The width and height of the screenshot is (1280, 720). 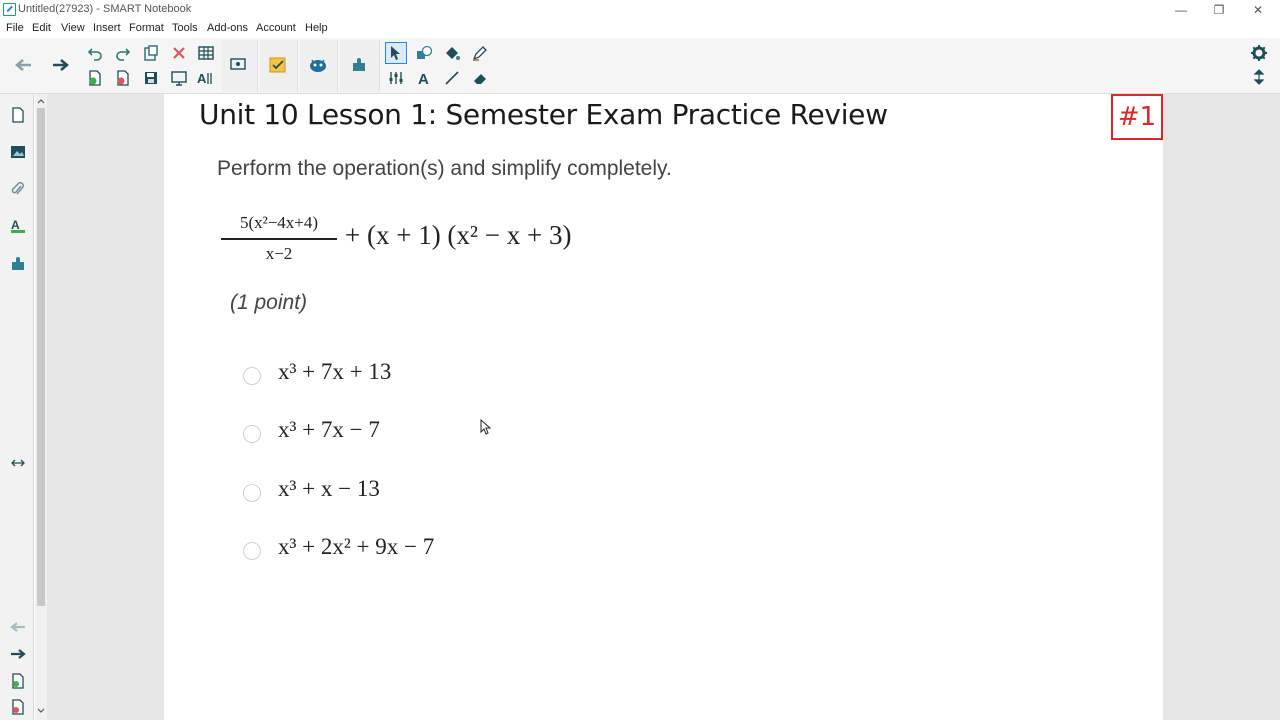 What do you see at coordinates (640, 66) in the screenshot?
I see `toolbar: A A` at bounding box center [640, 66].